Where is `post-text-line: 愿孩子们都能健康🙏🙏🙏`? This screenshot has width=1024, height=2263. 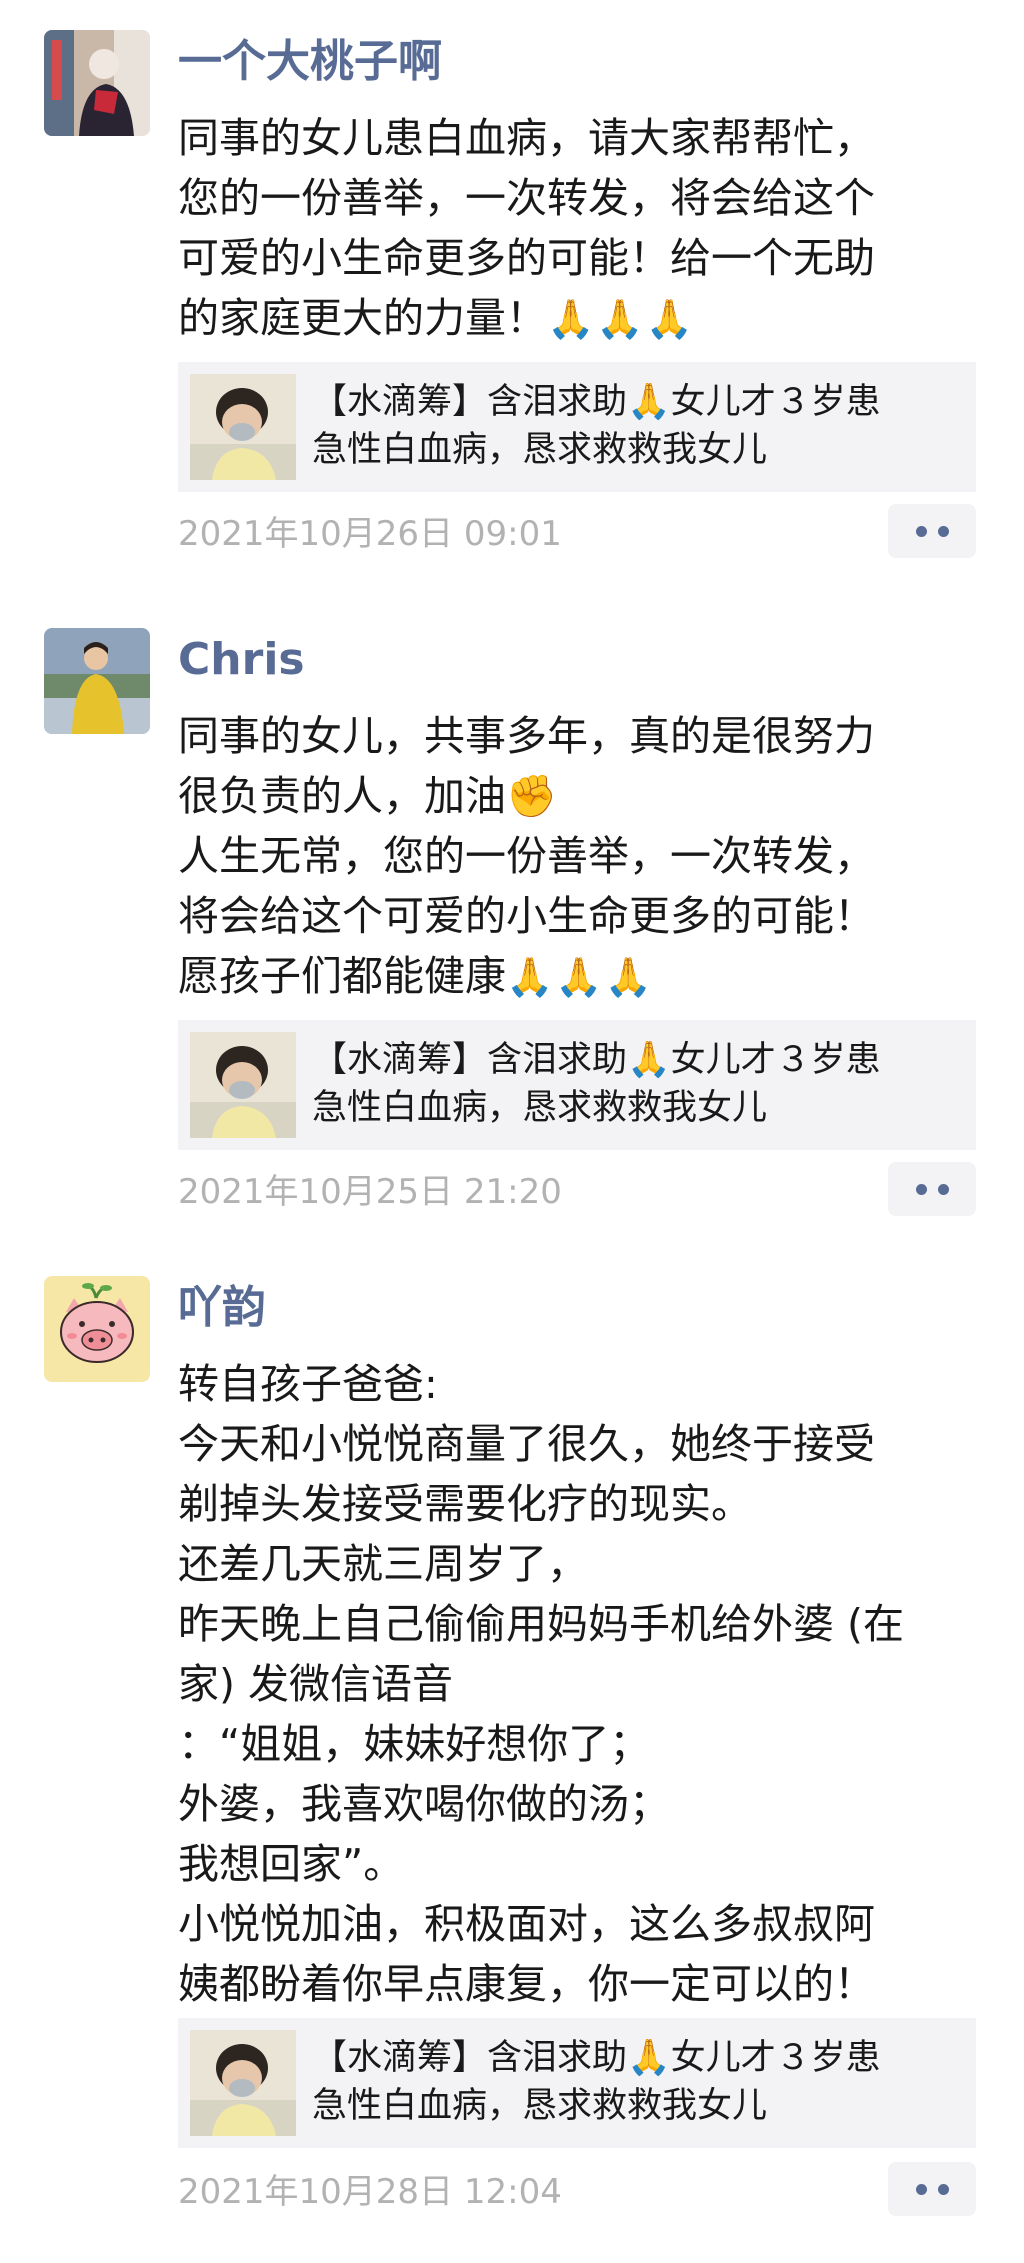 post-text-line: 愿孩子们都能健康🙏🙏🙏 is located at coordinates (578, 976).